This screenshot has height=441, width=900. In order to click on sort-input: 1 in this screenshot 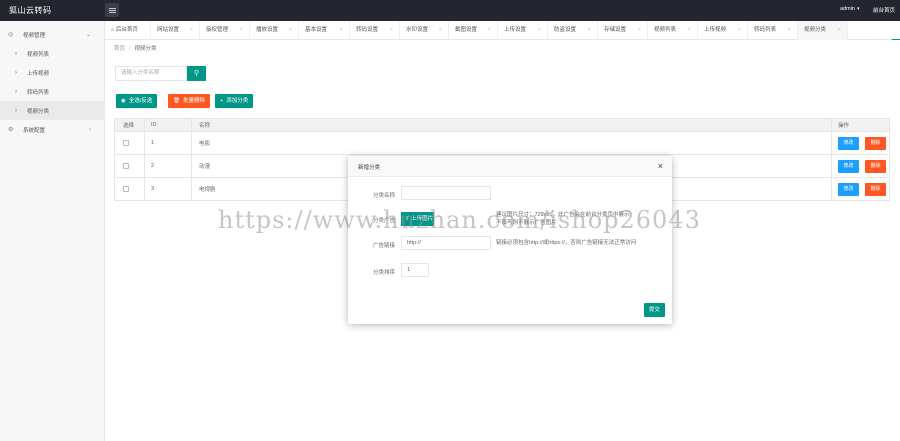, I will do `click(415, 270)`.